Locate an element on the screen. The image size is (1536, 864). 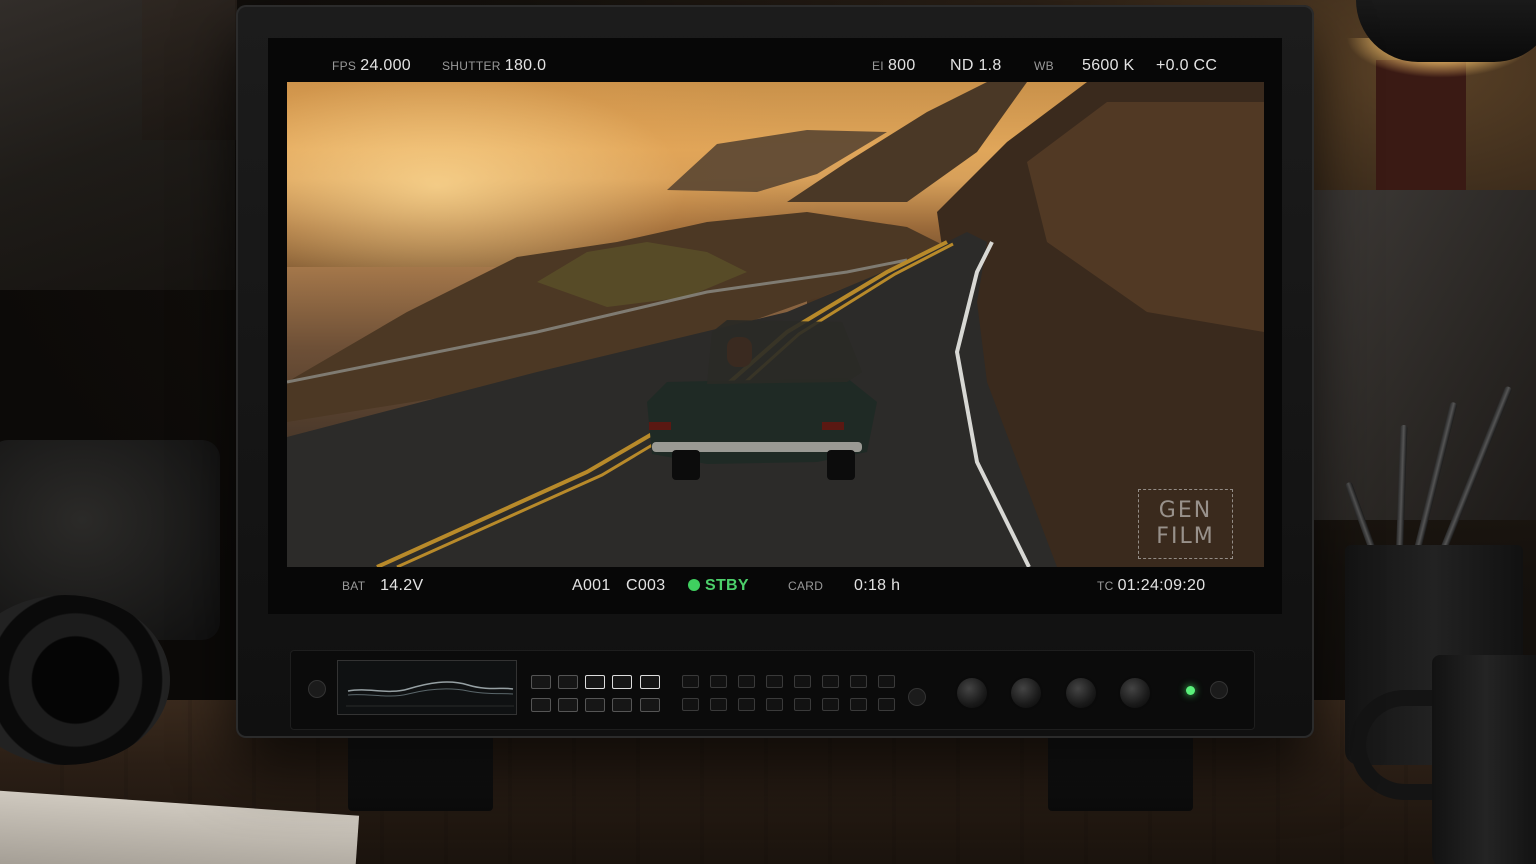
timecode-value: 01:24:09:20 is located at coordinates (1161, 585).